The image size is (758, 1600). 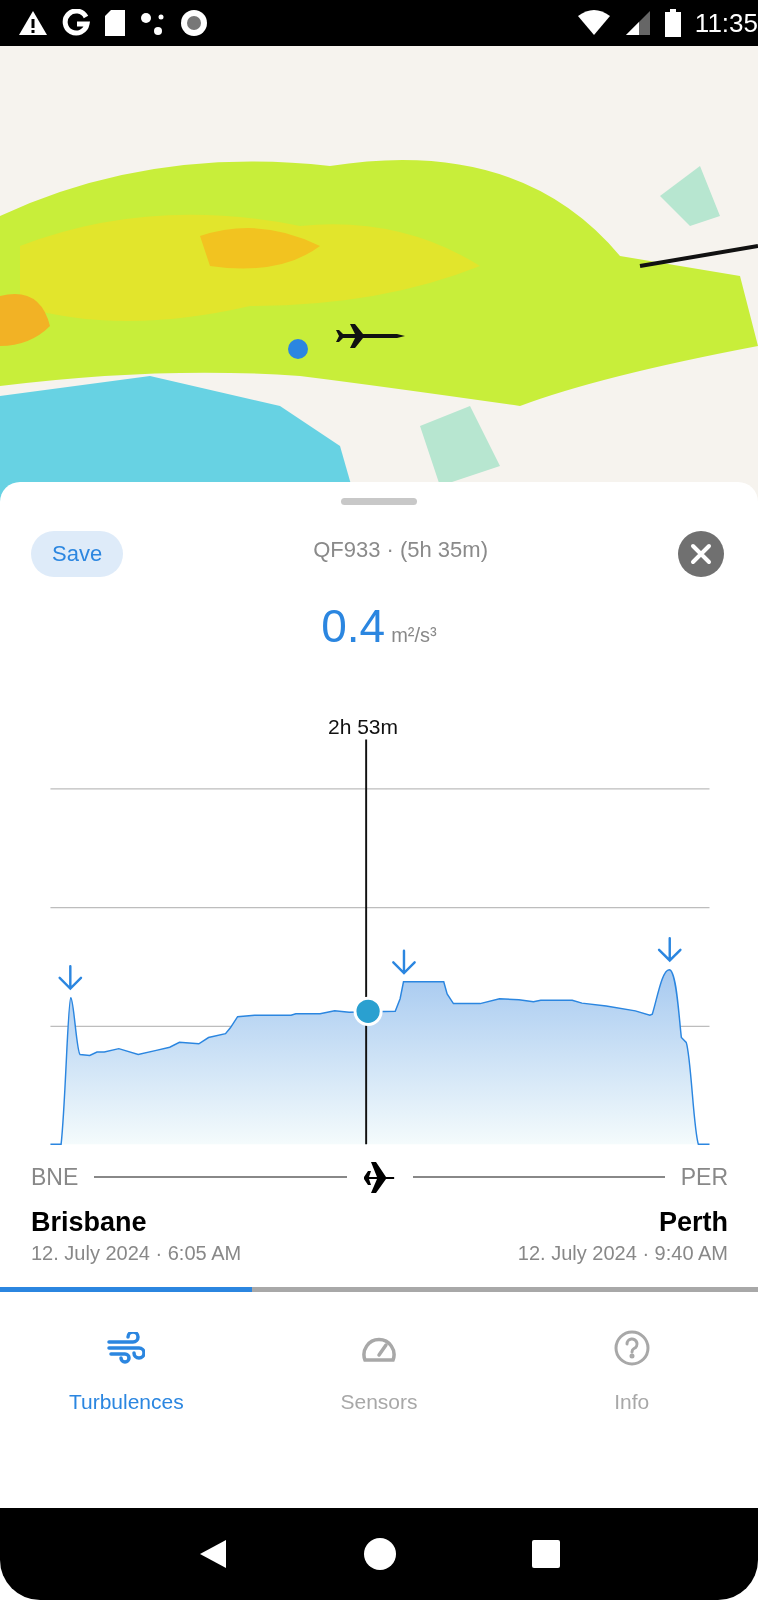 What do you see at coordinates (672, 23) in the screenshot?
I see `battery-icon` at bounding box center [672, 23].